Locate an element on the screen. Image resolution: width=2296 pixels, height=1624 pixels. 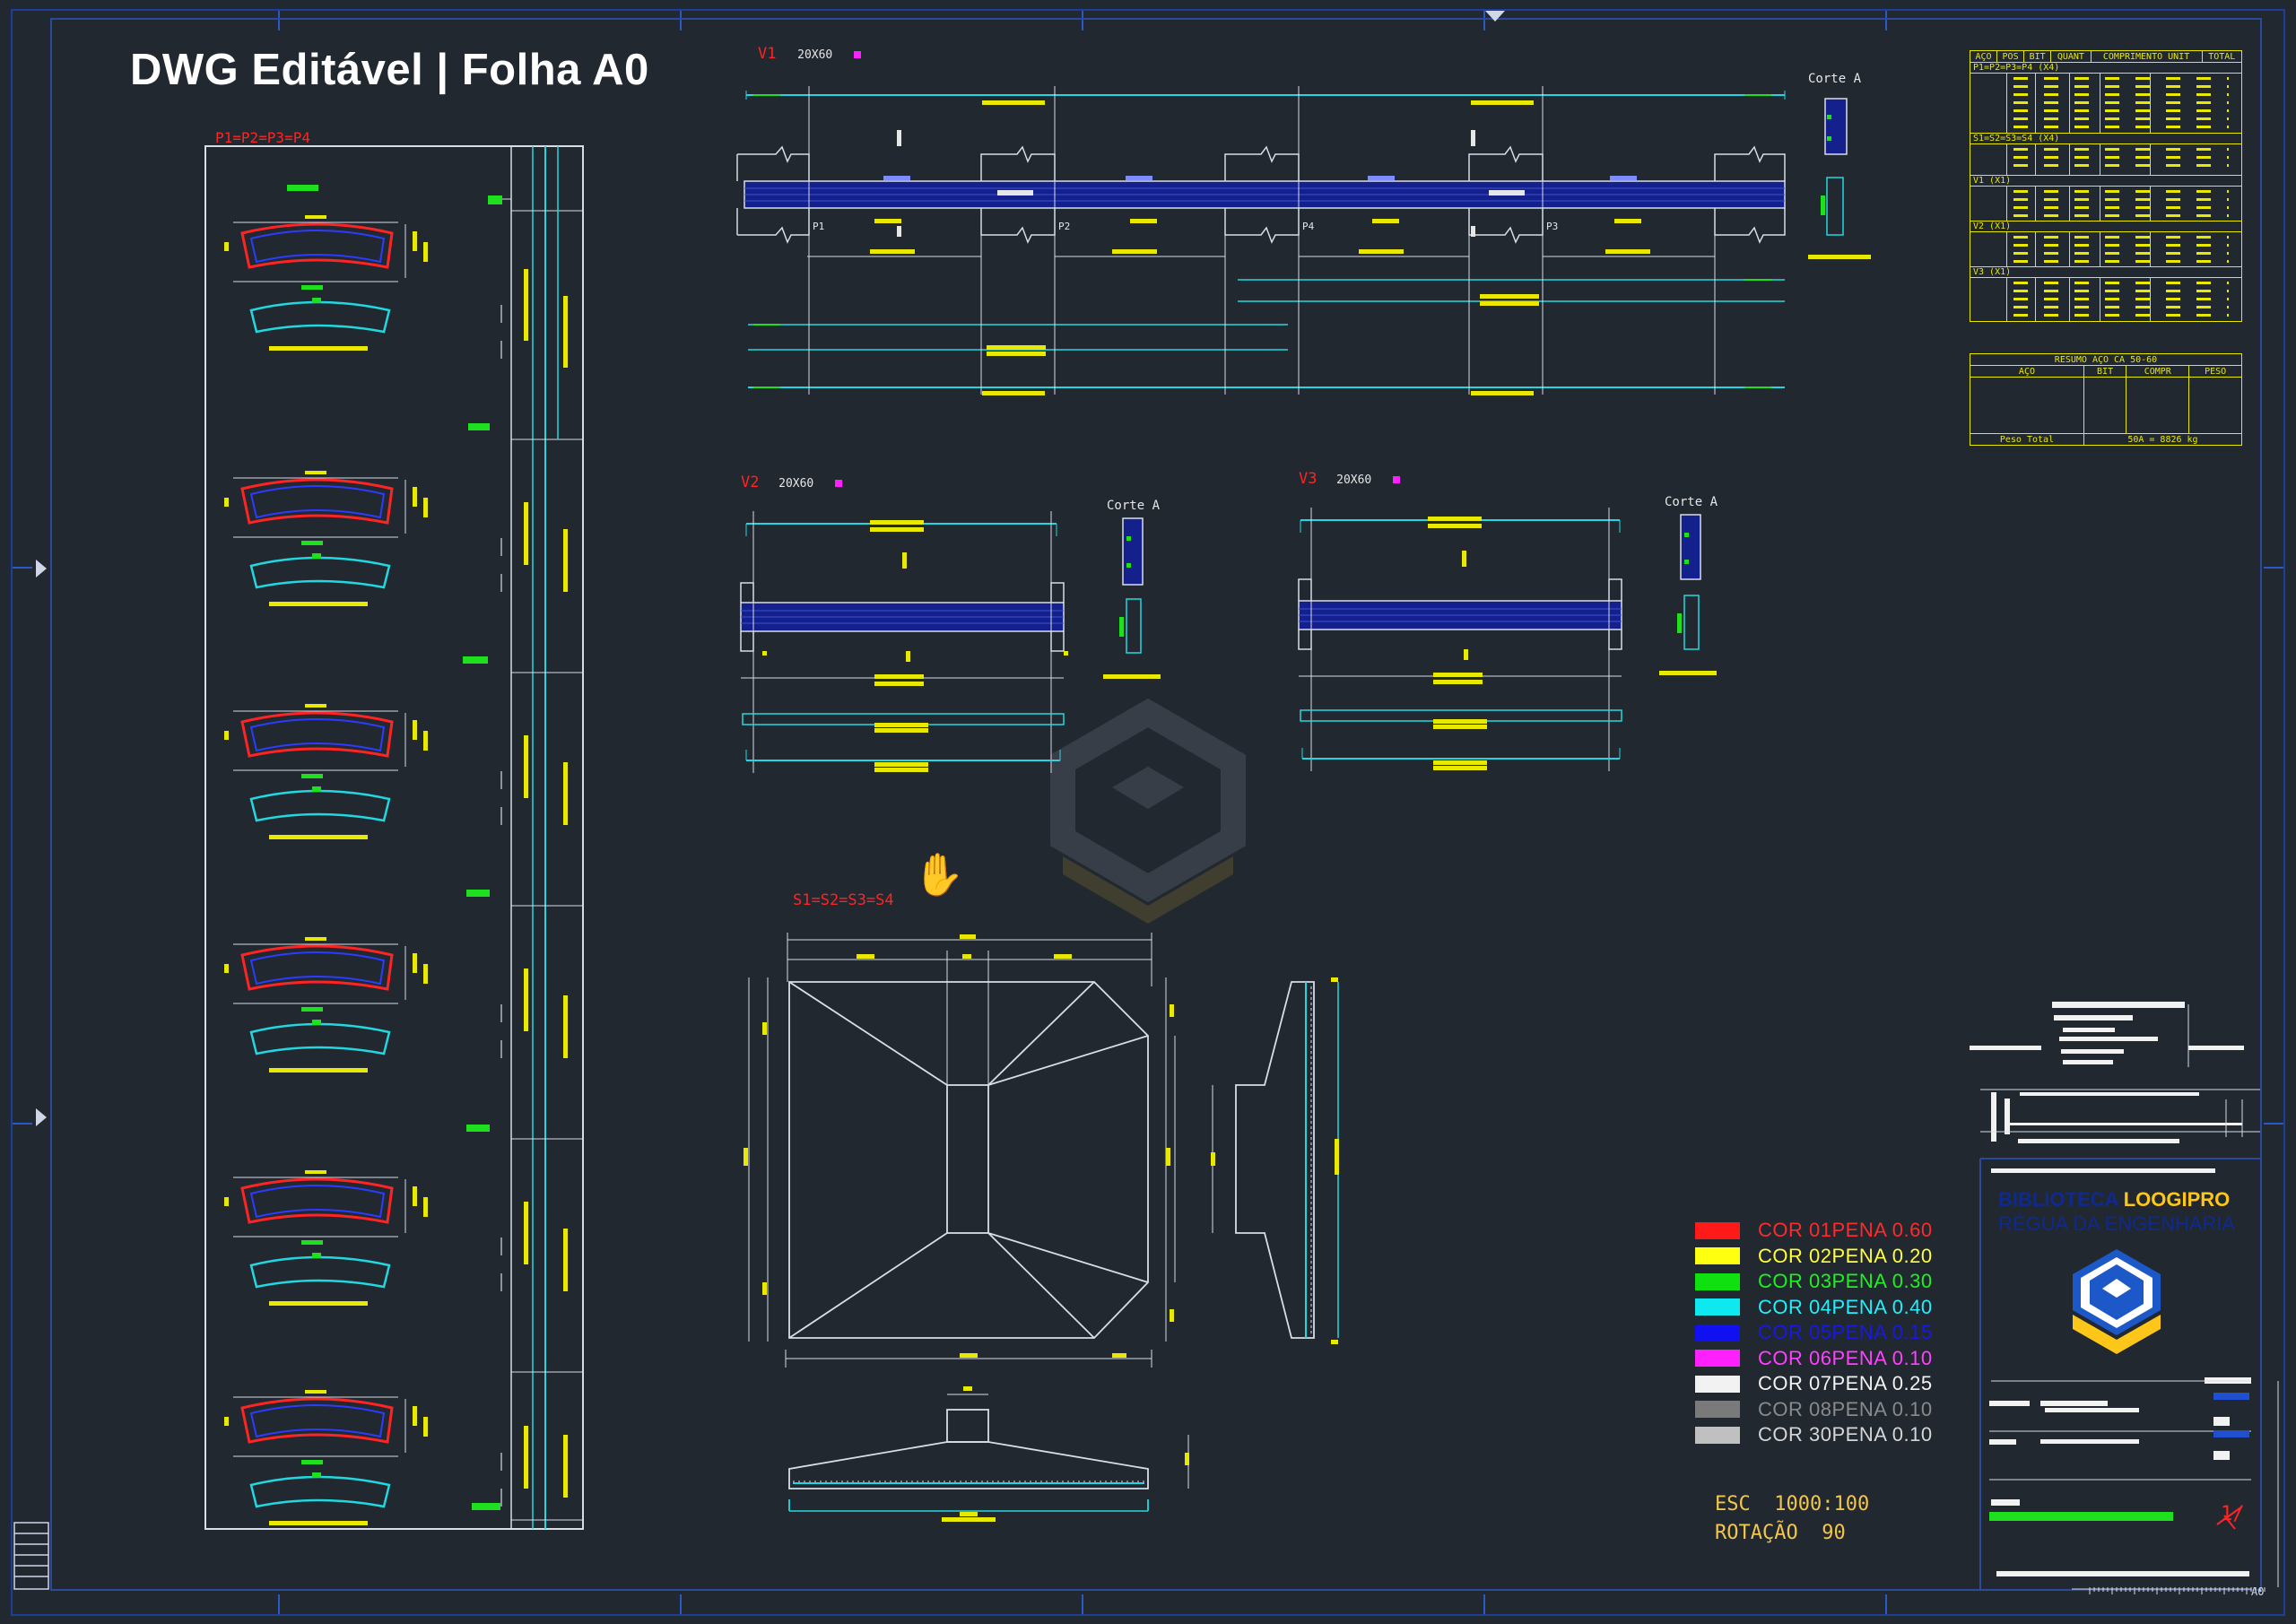
brand-tagline: RÉGUA DA ENGENHARIA is located at coordinates (2117, 1223).